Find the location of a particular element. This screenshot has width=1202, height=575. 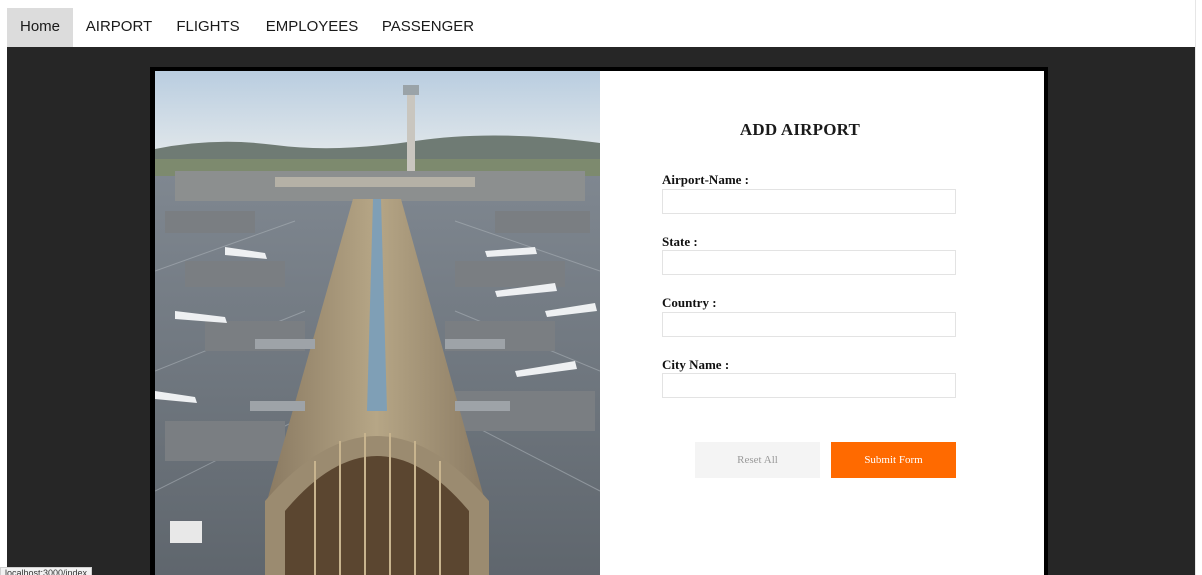

country-label: Country : is located at coordinates (689, 302).